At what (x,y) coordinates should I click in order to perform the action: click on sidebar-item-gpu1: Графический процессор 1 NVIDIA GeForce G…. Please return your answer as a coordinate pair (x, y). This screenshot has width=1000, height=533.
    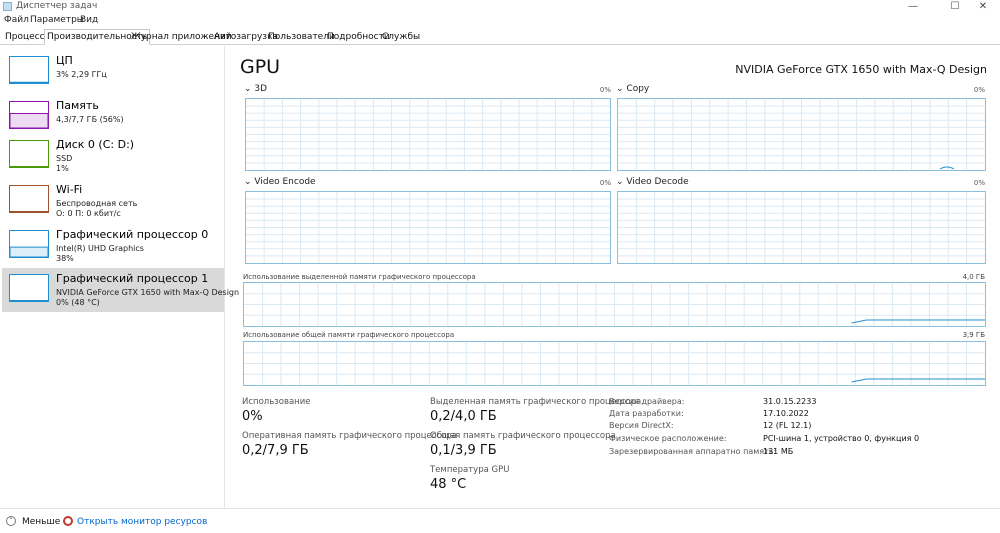
    Looking at the image, I should click on (120, 290).